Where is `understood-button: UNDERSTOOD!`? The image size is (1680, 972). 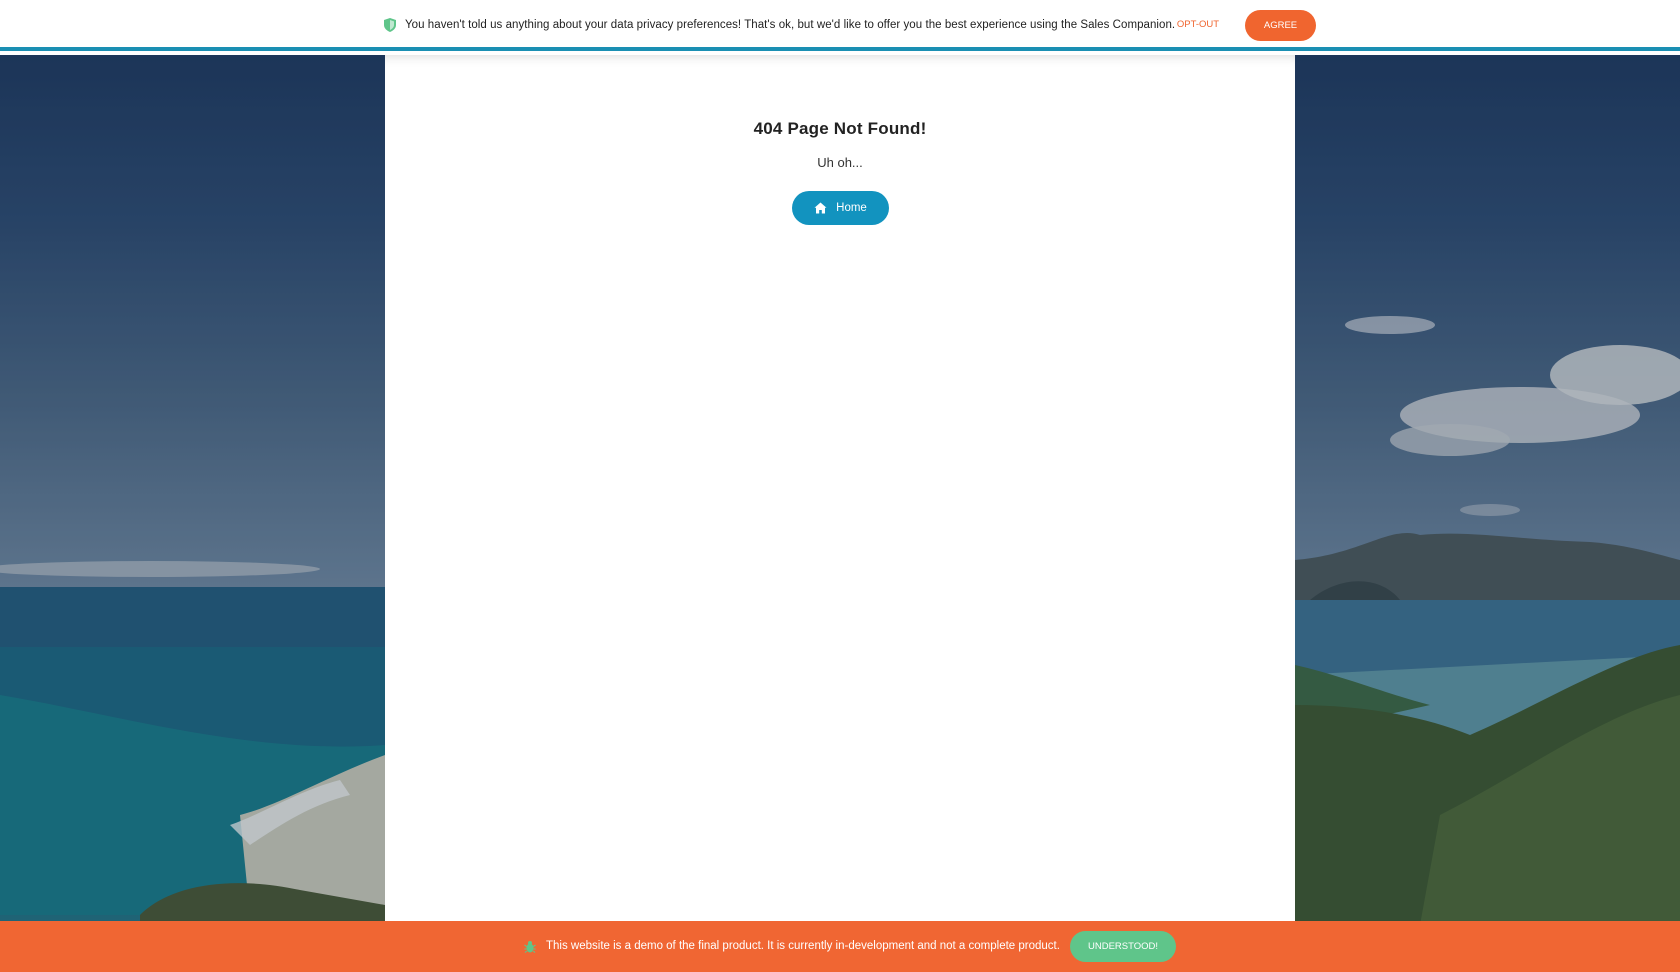 understood-button: UNDERSTOOD! is located at coordinates (1123, 946).